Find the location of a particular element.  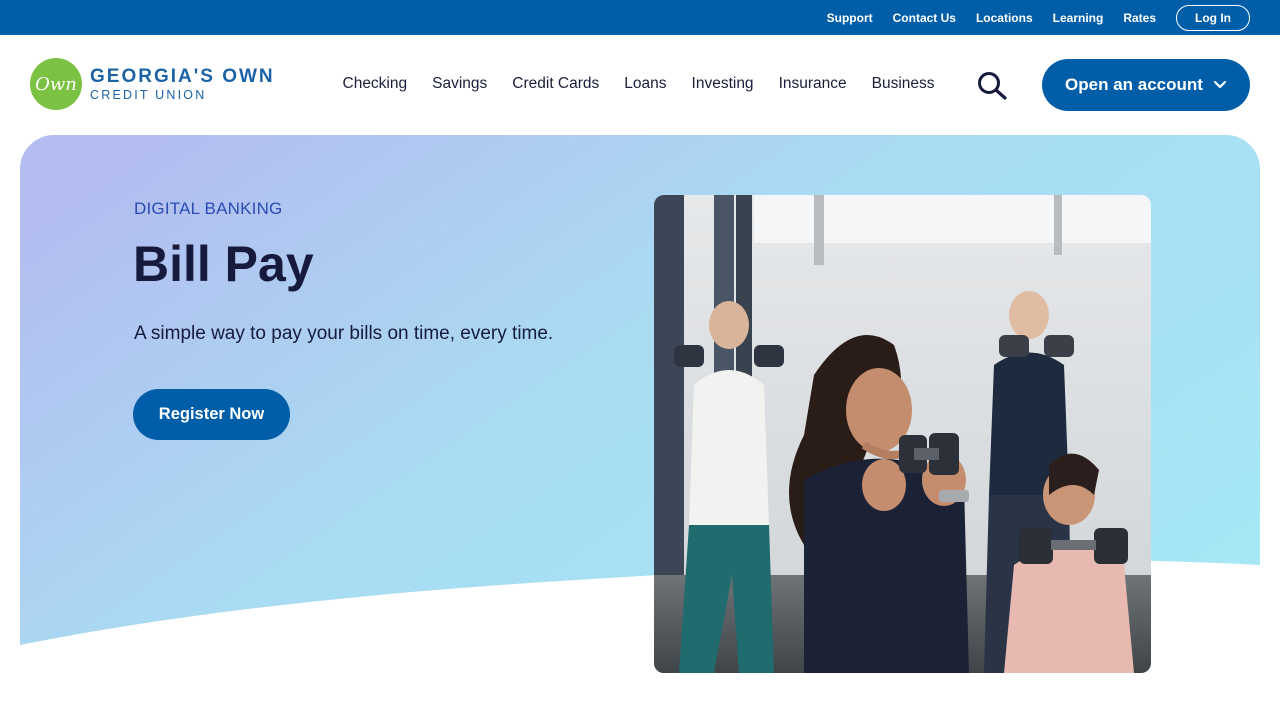

nav-item-credit-cards: Credit Cards is located at coordinates (555, 84).